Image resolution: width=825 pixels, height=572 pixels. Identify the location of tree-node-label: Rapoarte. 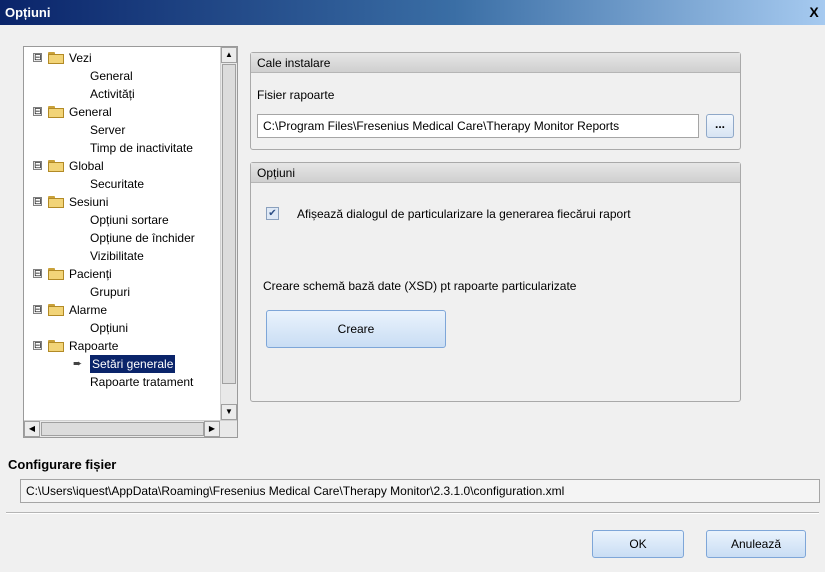
(94, 346).